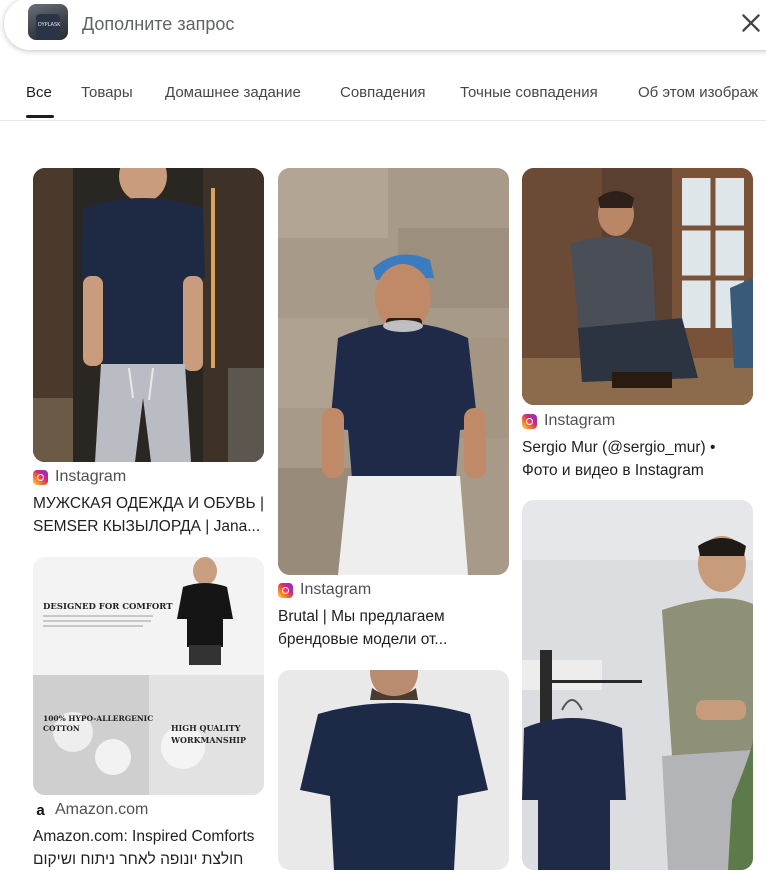  What do you see at coordinates (619, 447) in the screenshot?
I see `title-line: Sergio Mur (@sergio_mur) •` at bounding box center [619, 447].